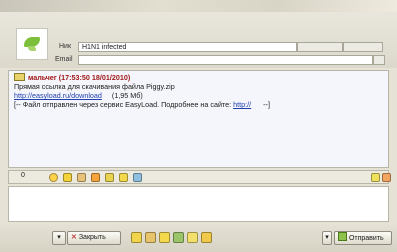 Image resolution: width=397 pixels, height=252 pixels. What do you see at coordinates (32, 48) in the screenshot?
I see `leaf-small-icon` at bounding box center [32, 48].